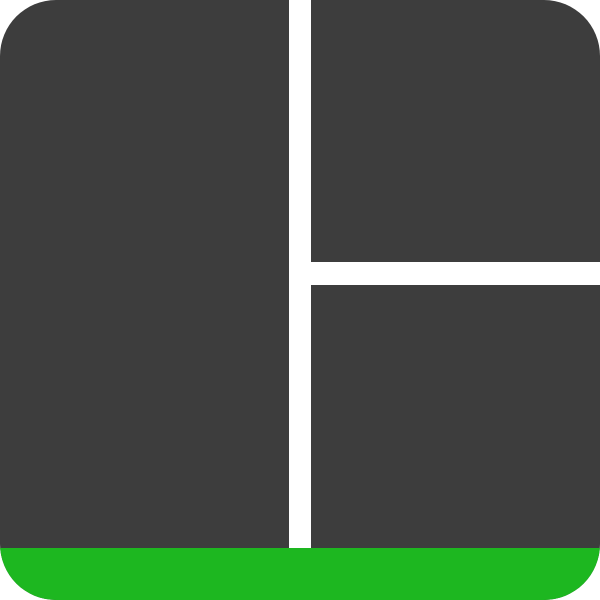 Image resolution: width=600 pixels, height=600 pixels. Describe the element at coordinates (455, 273) in the screenshot. I see `divider-horizontal` at that location.